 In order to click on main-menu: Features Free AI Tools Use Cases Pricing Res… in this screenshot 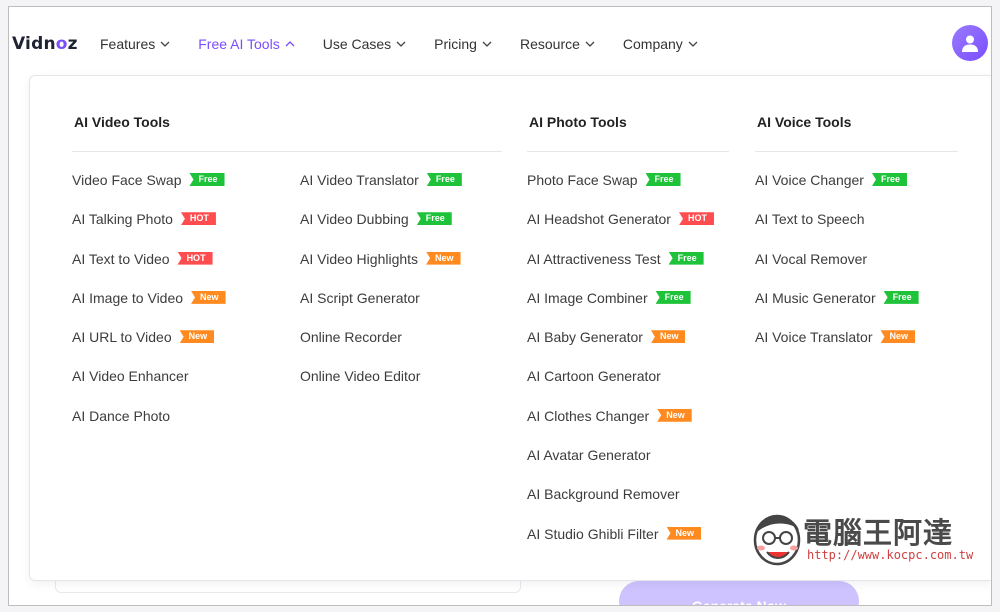, I will do `click(413, 44)`.